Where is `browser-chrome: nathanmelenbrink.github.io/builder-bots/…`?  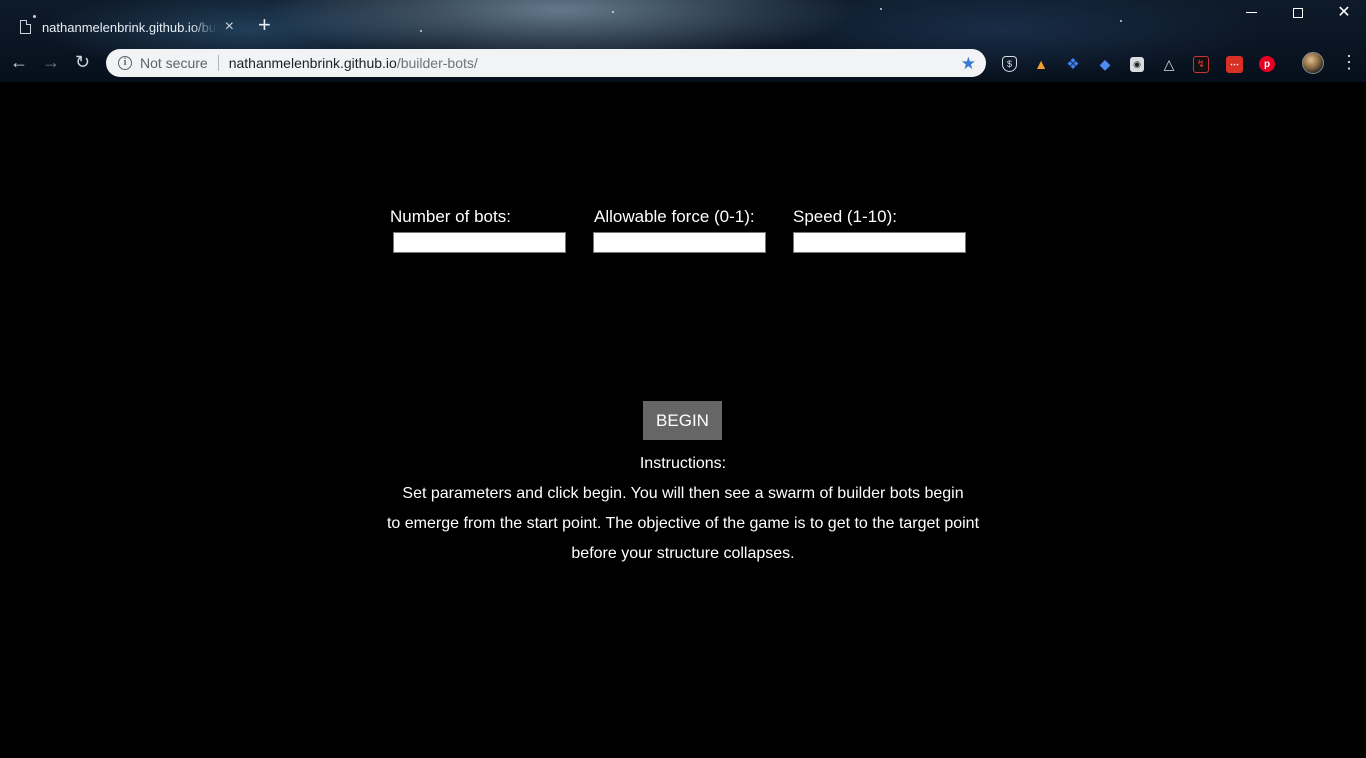
browser-chrome: nathanmelenbrink.github.io/builder-bots/… is located at coordinates (683, 41).